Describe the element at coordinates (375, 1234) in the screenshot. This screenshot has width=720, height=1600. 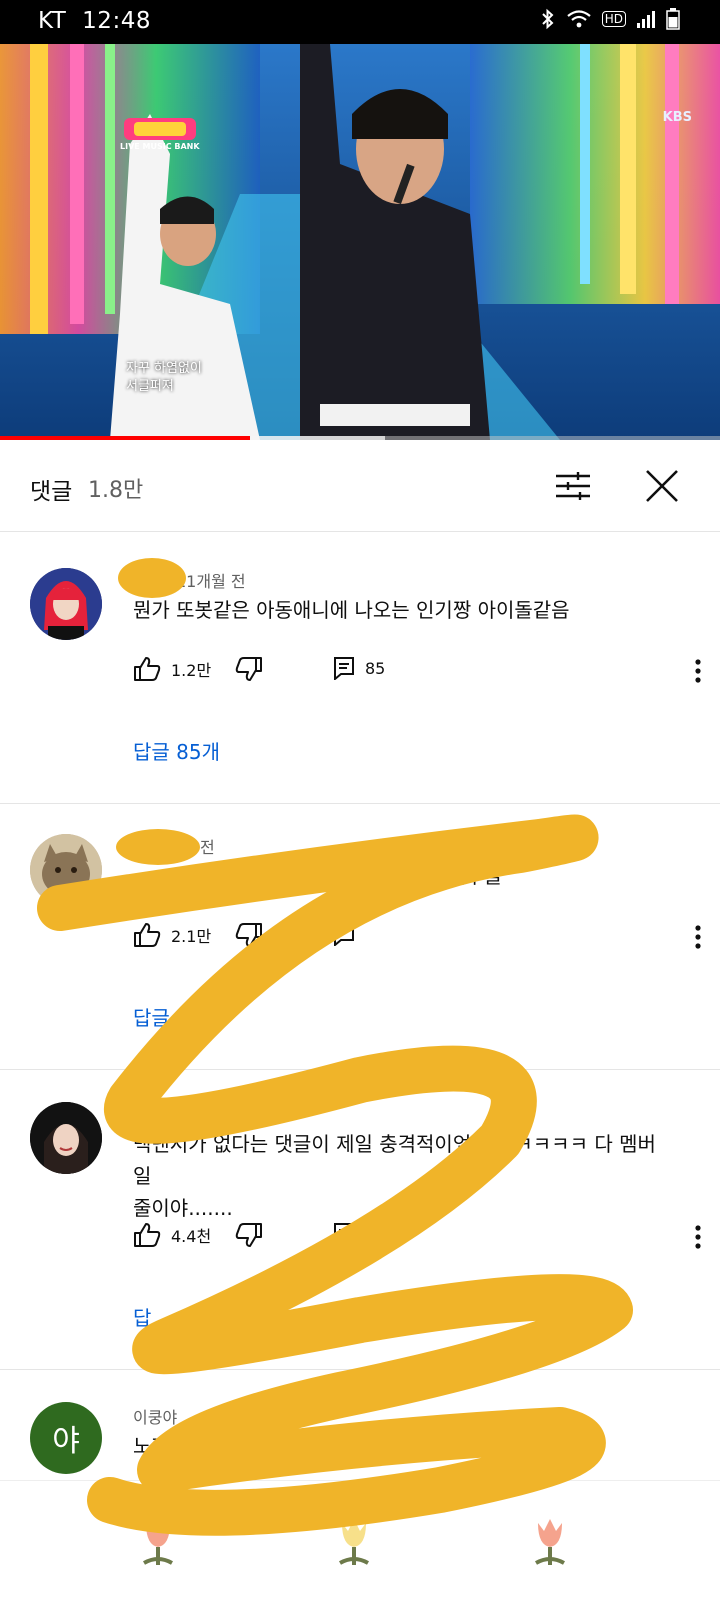
I see `reply-count: 13` at that location.